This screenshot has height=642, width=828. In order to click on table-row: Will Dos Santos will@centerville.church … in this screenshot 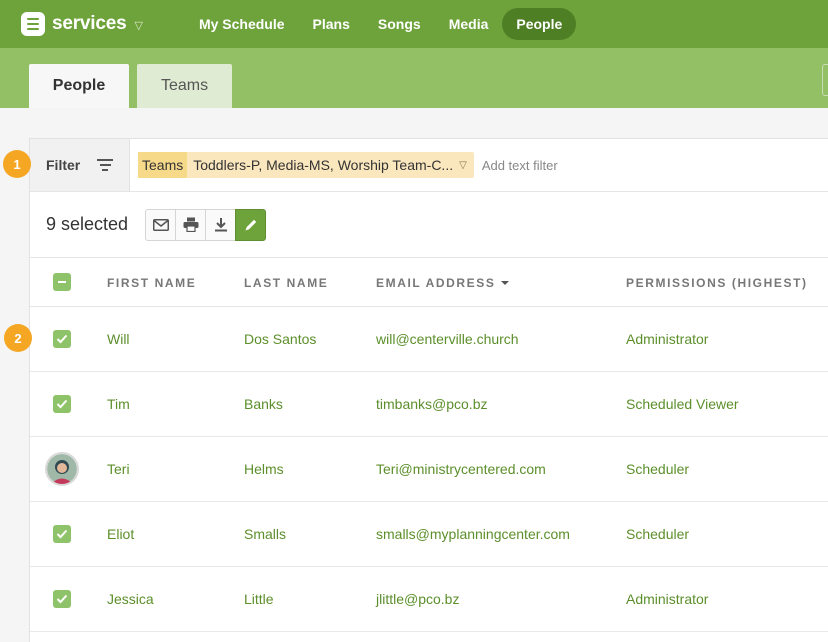, I will do `click(429, 339)`.